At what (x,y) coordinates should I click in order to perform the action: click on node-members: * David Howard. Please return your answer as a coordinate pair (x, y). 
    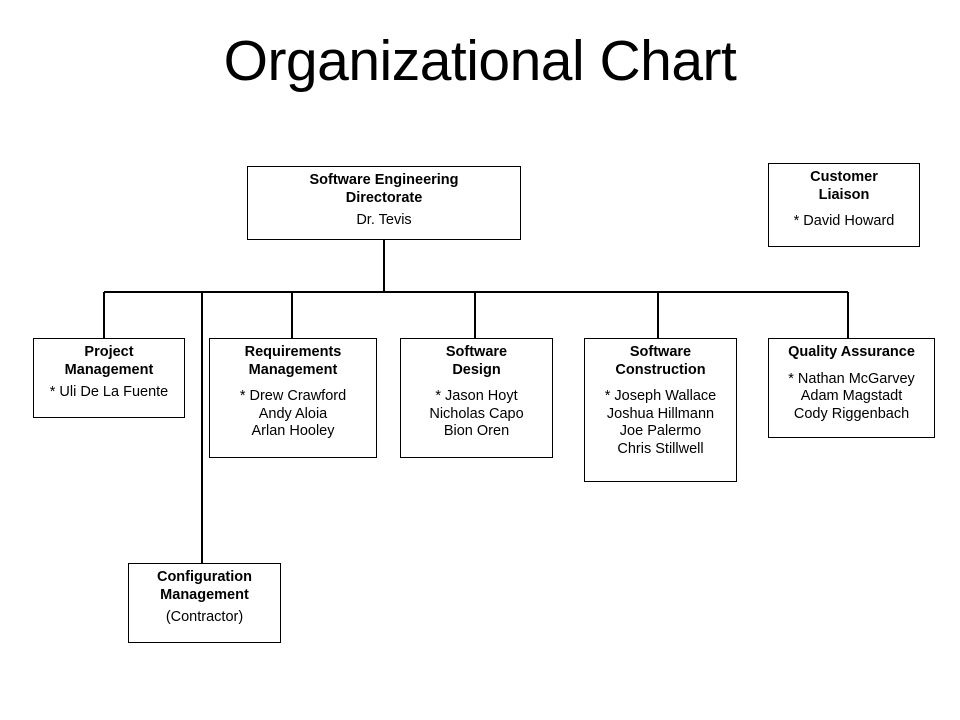
    Looking at the image, I should click on (844, 221).